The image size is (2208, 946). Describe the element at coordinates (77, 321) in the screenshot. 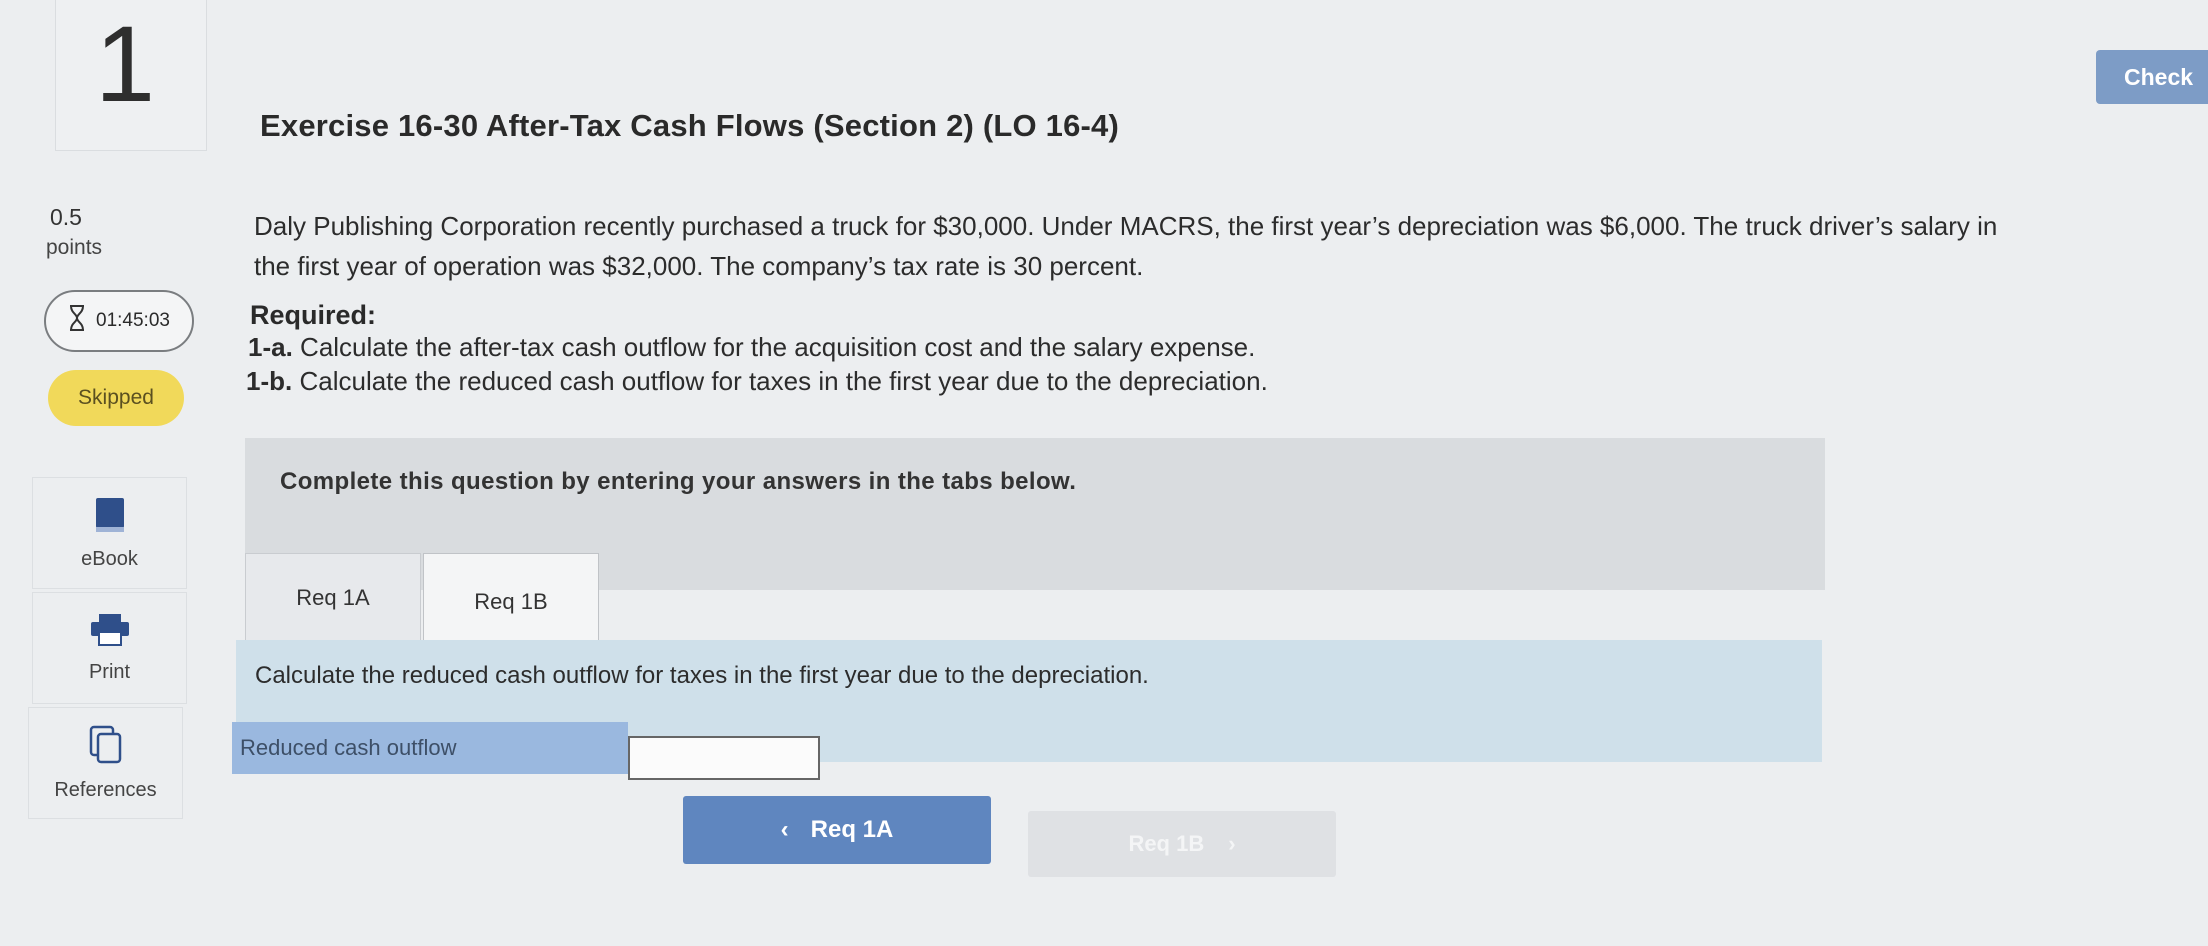

I see `hourglass-icon` at that location.